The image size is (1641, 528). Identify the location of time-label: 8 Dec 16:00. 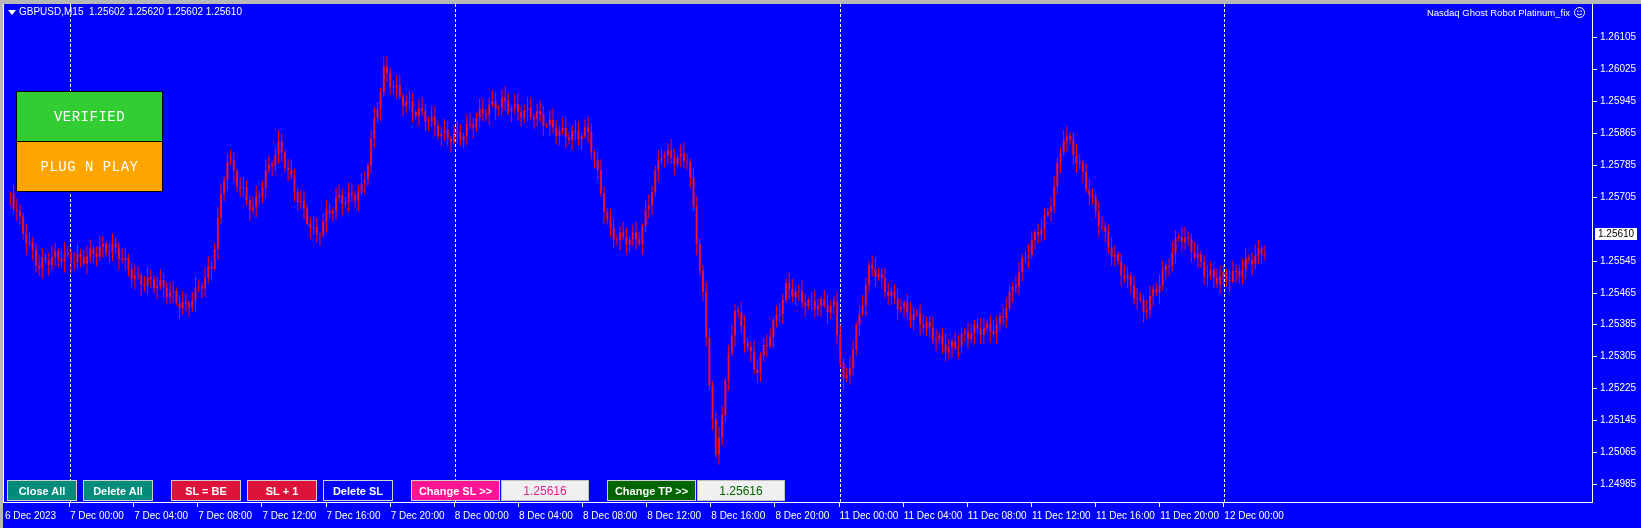
(738, 516).